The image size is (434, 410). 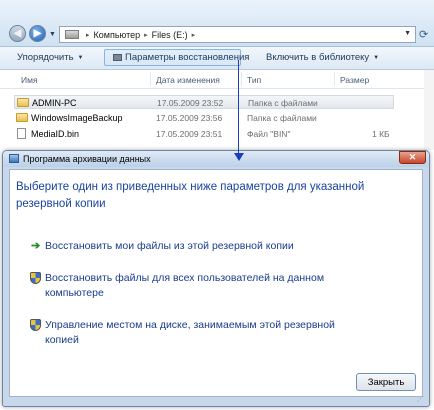 I want to click on file-icon, so click(x=21, y=133).